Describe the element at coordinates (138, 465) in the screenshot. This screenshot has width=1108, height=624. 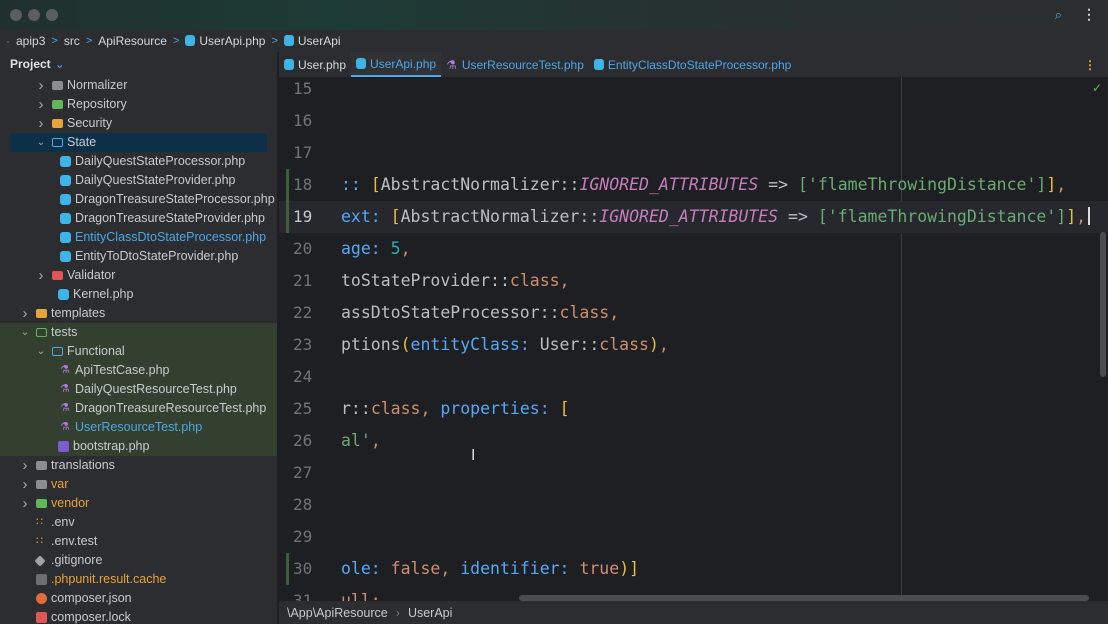
I see `tree-item: › translations` at that location.